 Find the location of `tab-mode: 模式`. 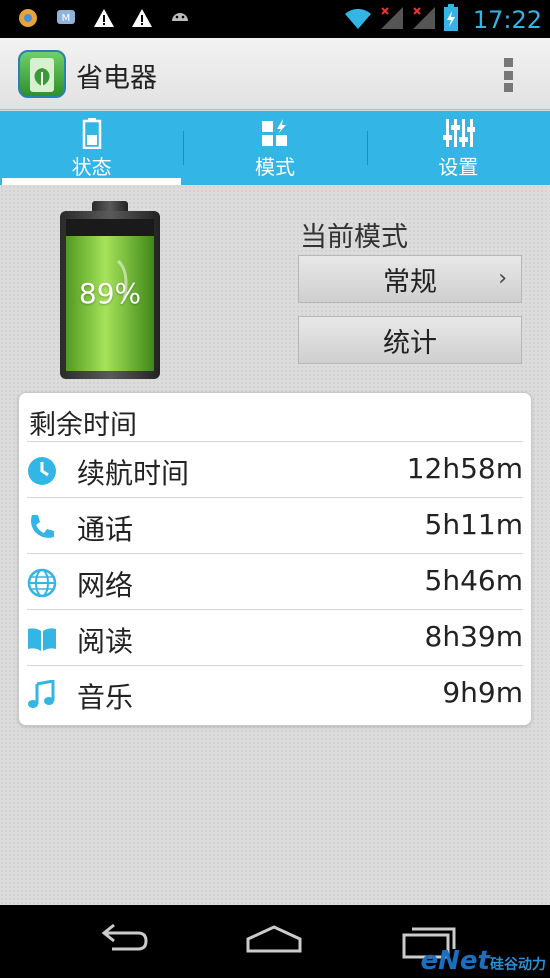

tab-mode: 模式 is located at coordinates (274, 148).